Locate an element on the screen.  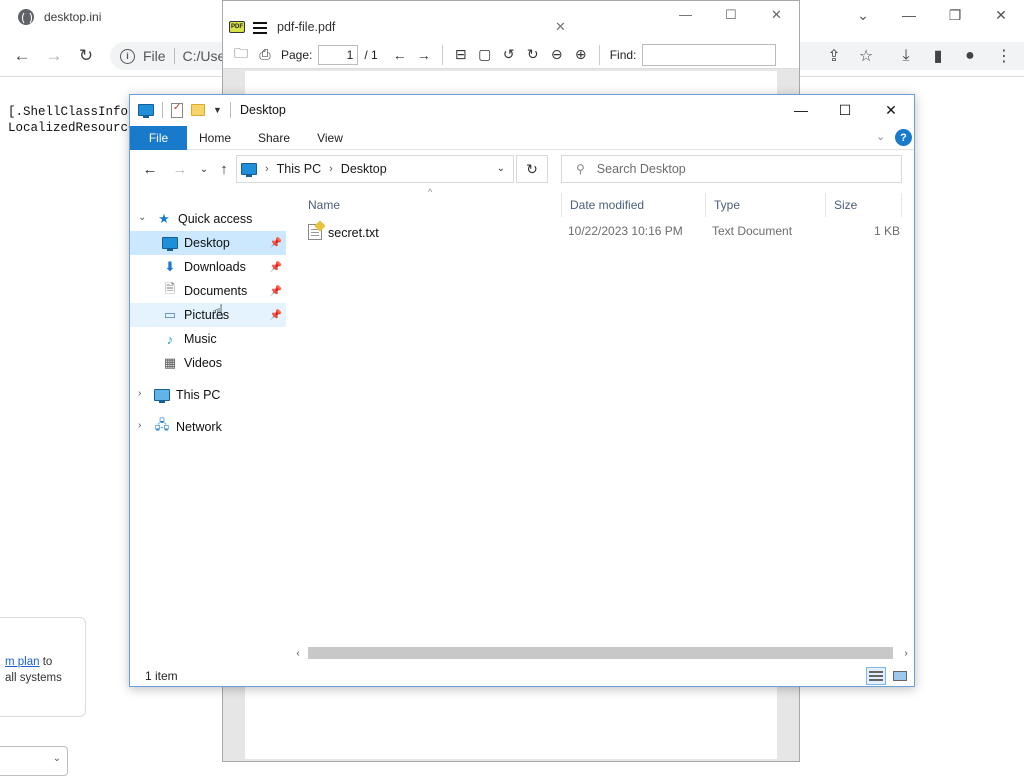
refresh-button: ↻ is located at coordinates (532, 169).